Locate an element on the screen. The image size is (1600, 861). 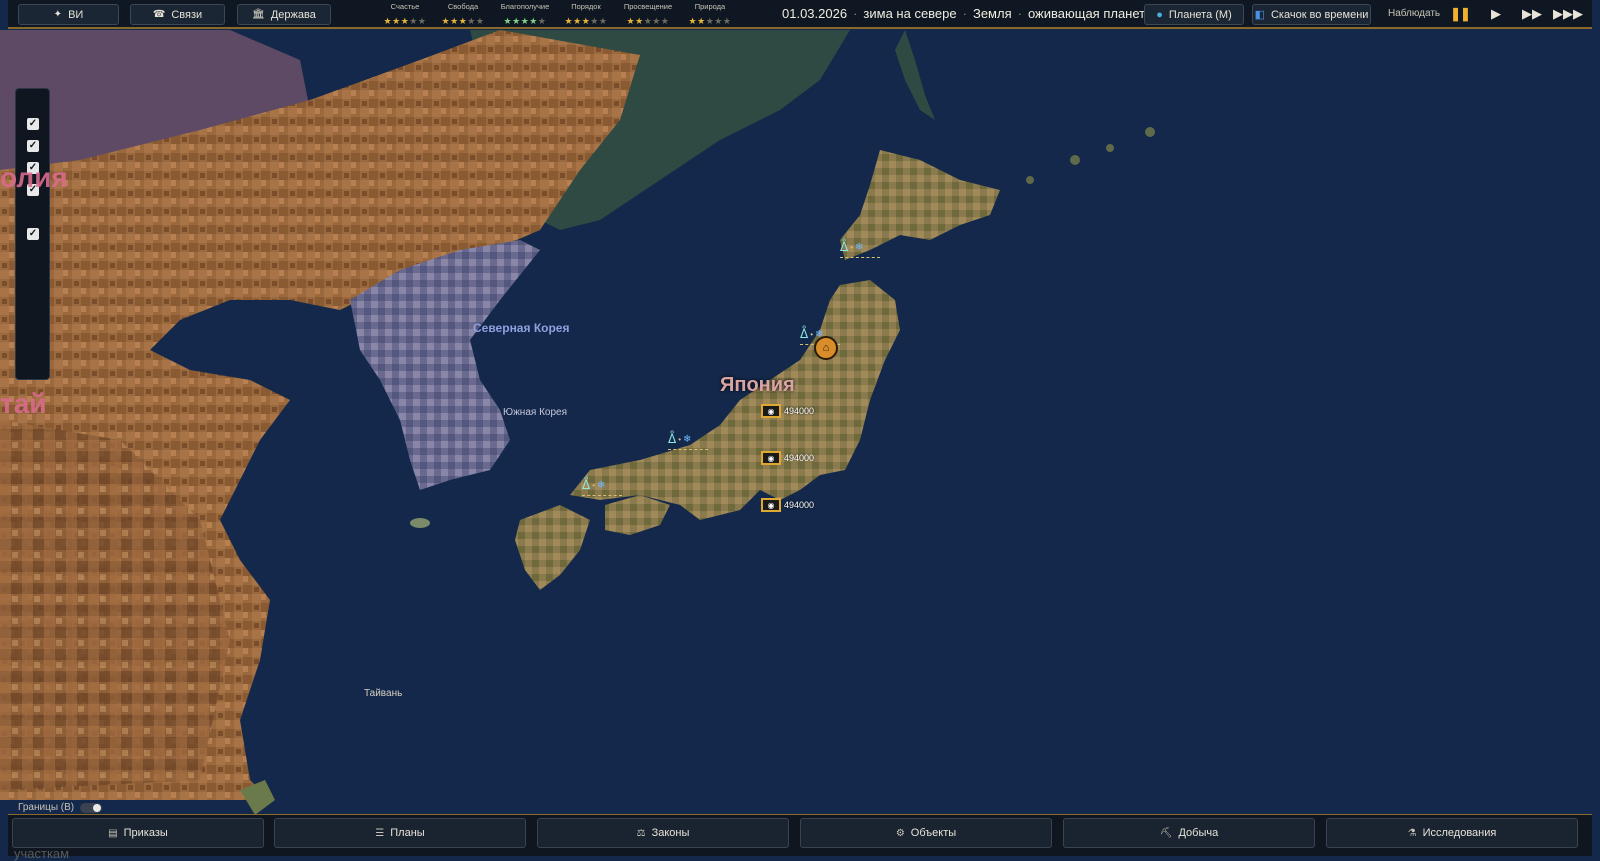
unit-marker-west-honshu: ᐂ • ❄ is located at coordinates (688, 441).